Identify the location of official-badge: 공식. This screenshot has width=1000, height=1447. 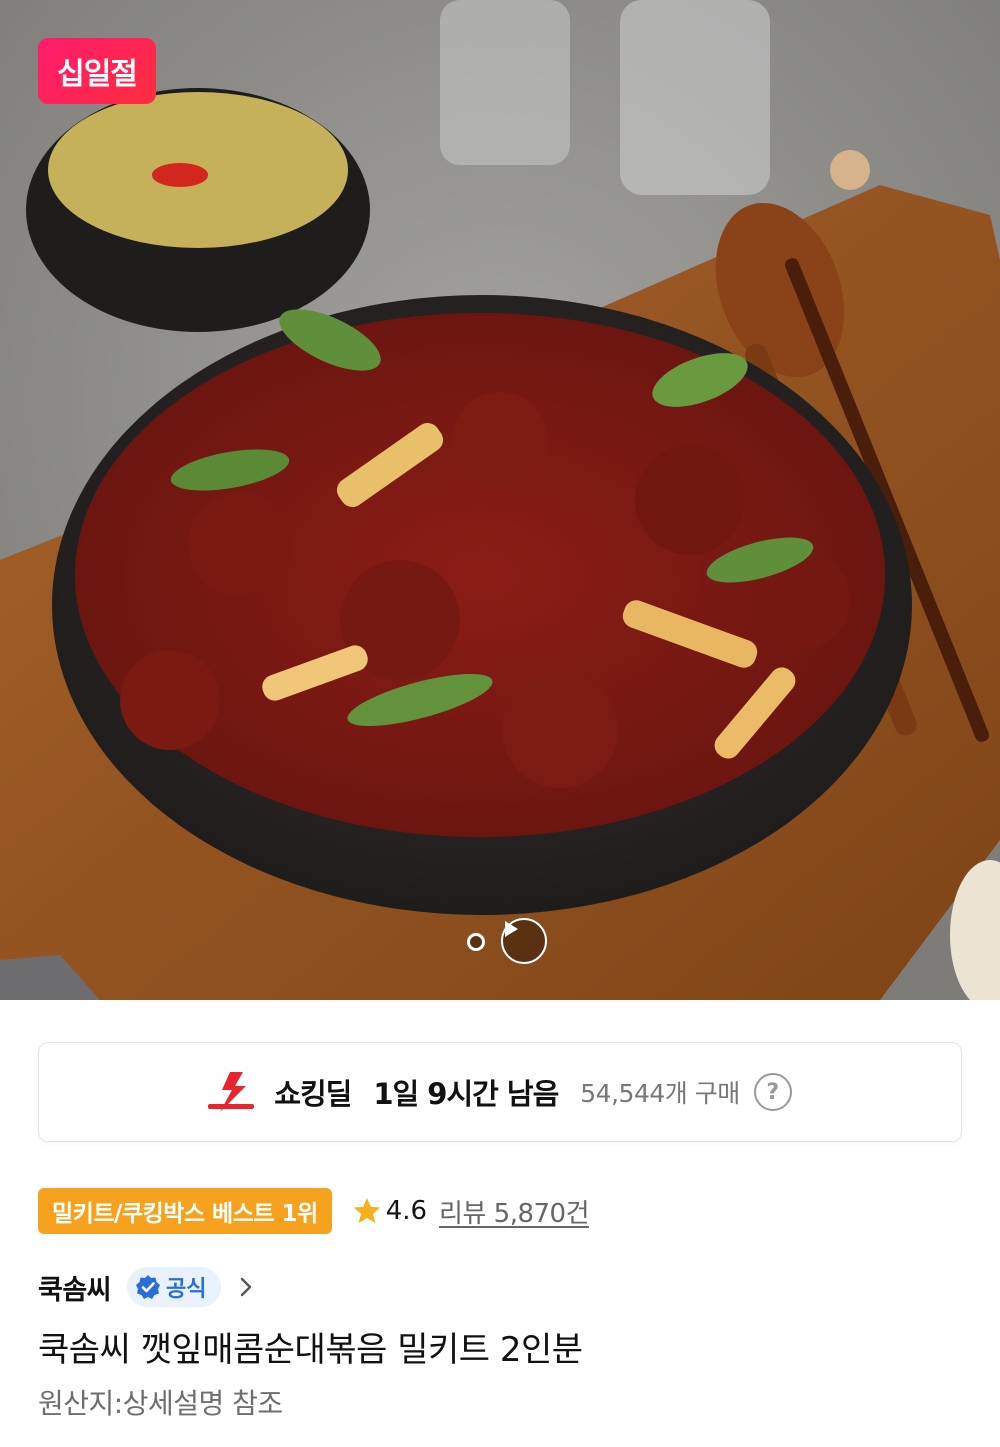
(174, 1287).